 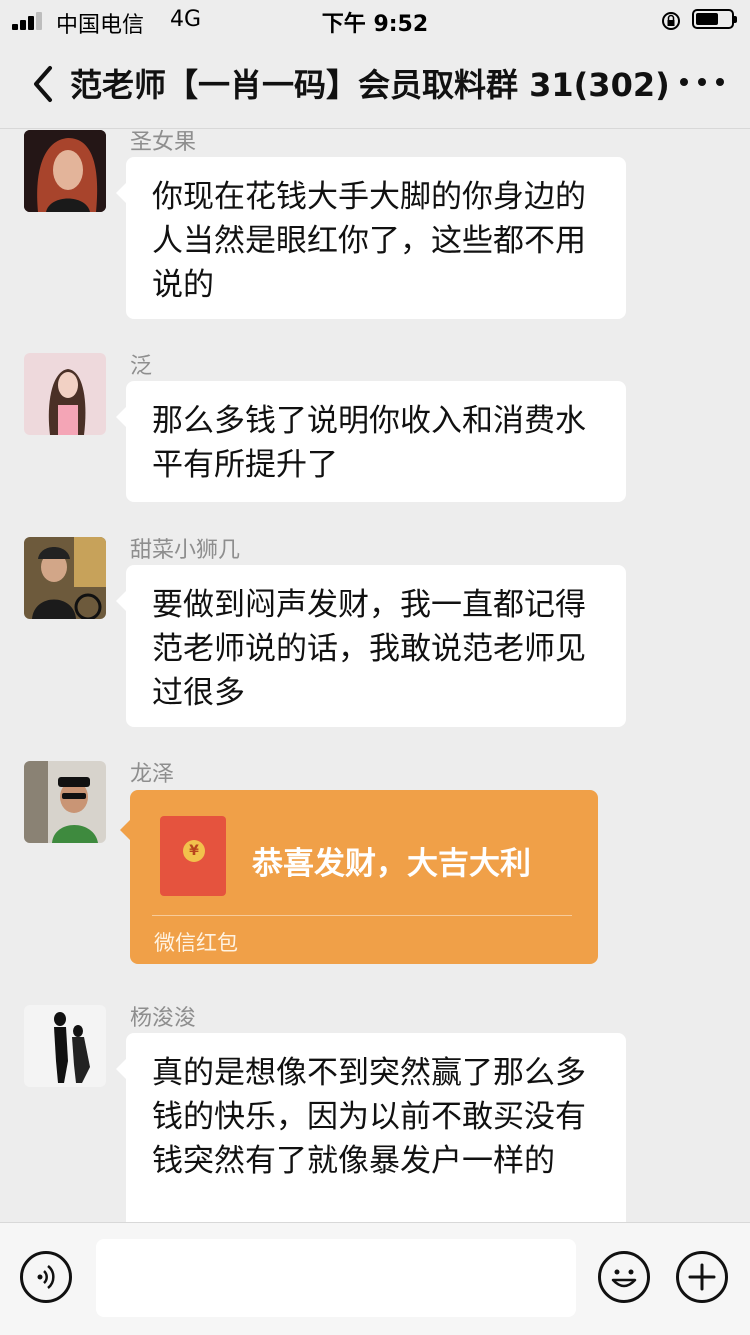 What do you see at coordinates (391, 864) in the screenshot?
I see `red-packet-title: 恭喜发财，大吉大利` at bounding box center [391, 864].